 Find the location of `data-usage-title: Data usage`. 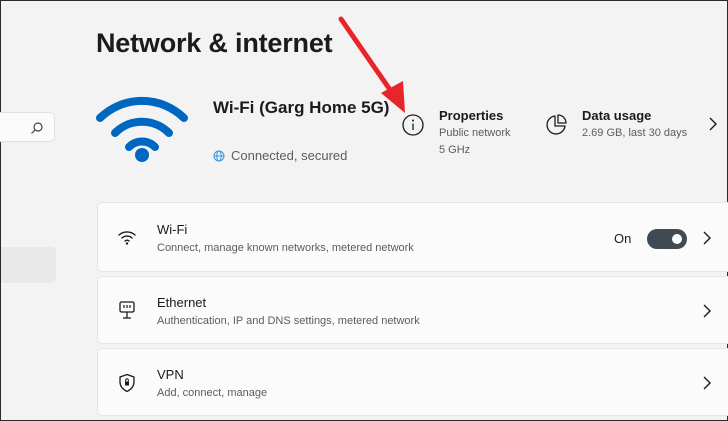

data-usage-title: Data usage is located at coordinates (617, 115).